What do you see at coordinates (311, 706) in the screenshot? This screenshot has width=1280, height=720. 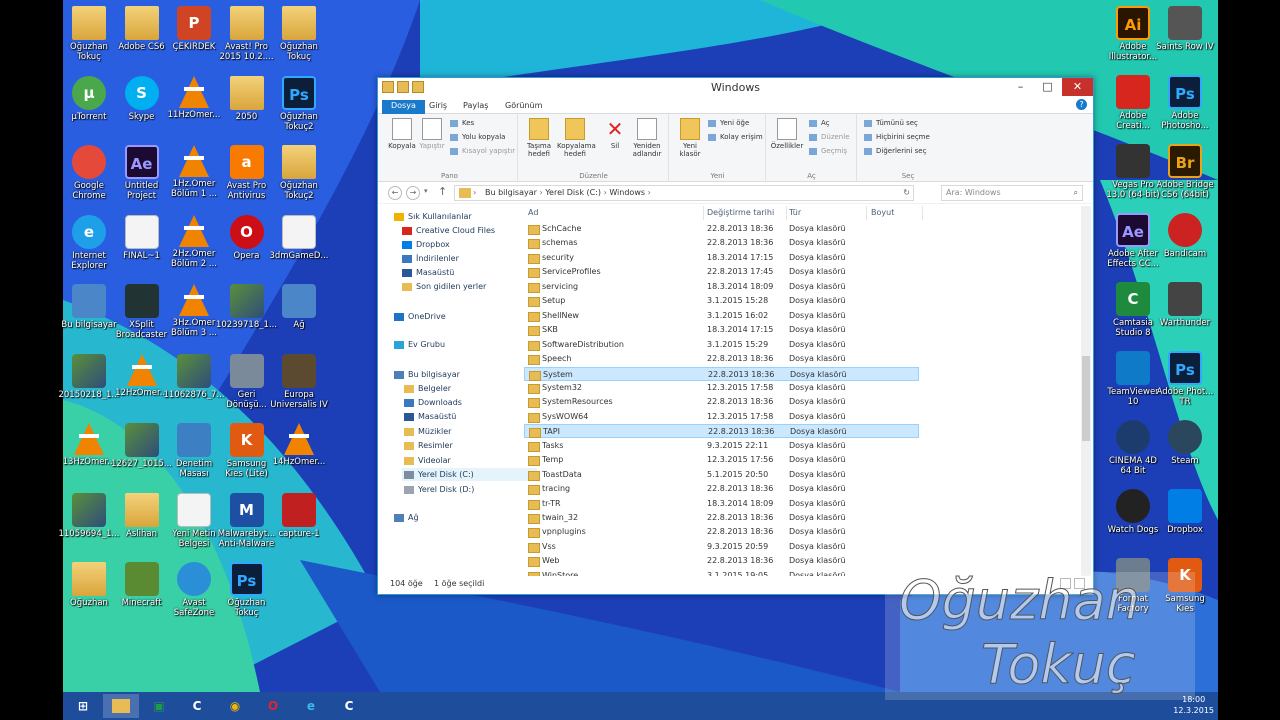 I see `internet-explorer-taskbar-icon: e` at bounding box center [311, 706].